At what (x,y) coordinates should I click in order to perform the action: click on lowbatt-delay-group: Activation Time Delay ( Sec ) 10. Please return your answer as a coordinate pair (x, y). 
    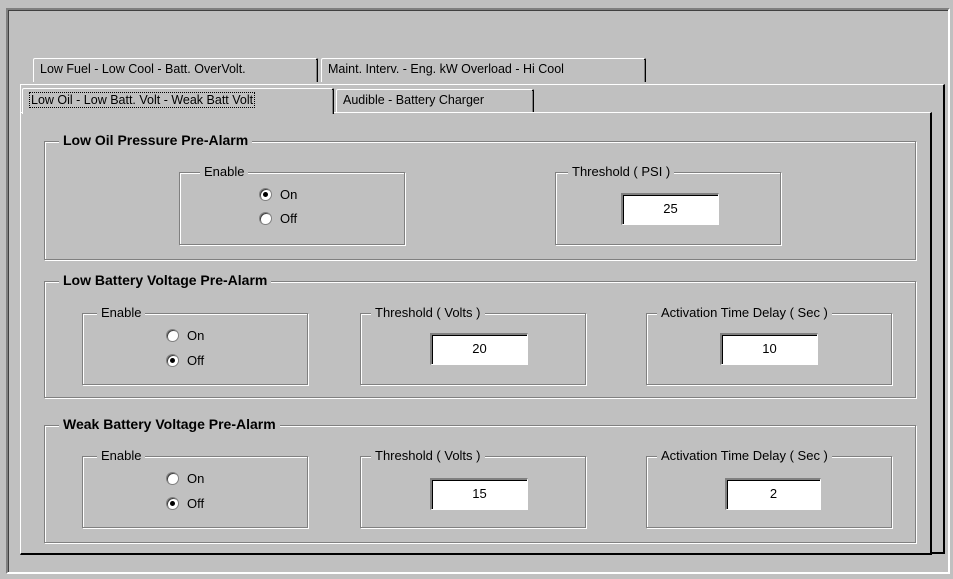
    Looking at the image, I should click on (769, 345).